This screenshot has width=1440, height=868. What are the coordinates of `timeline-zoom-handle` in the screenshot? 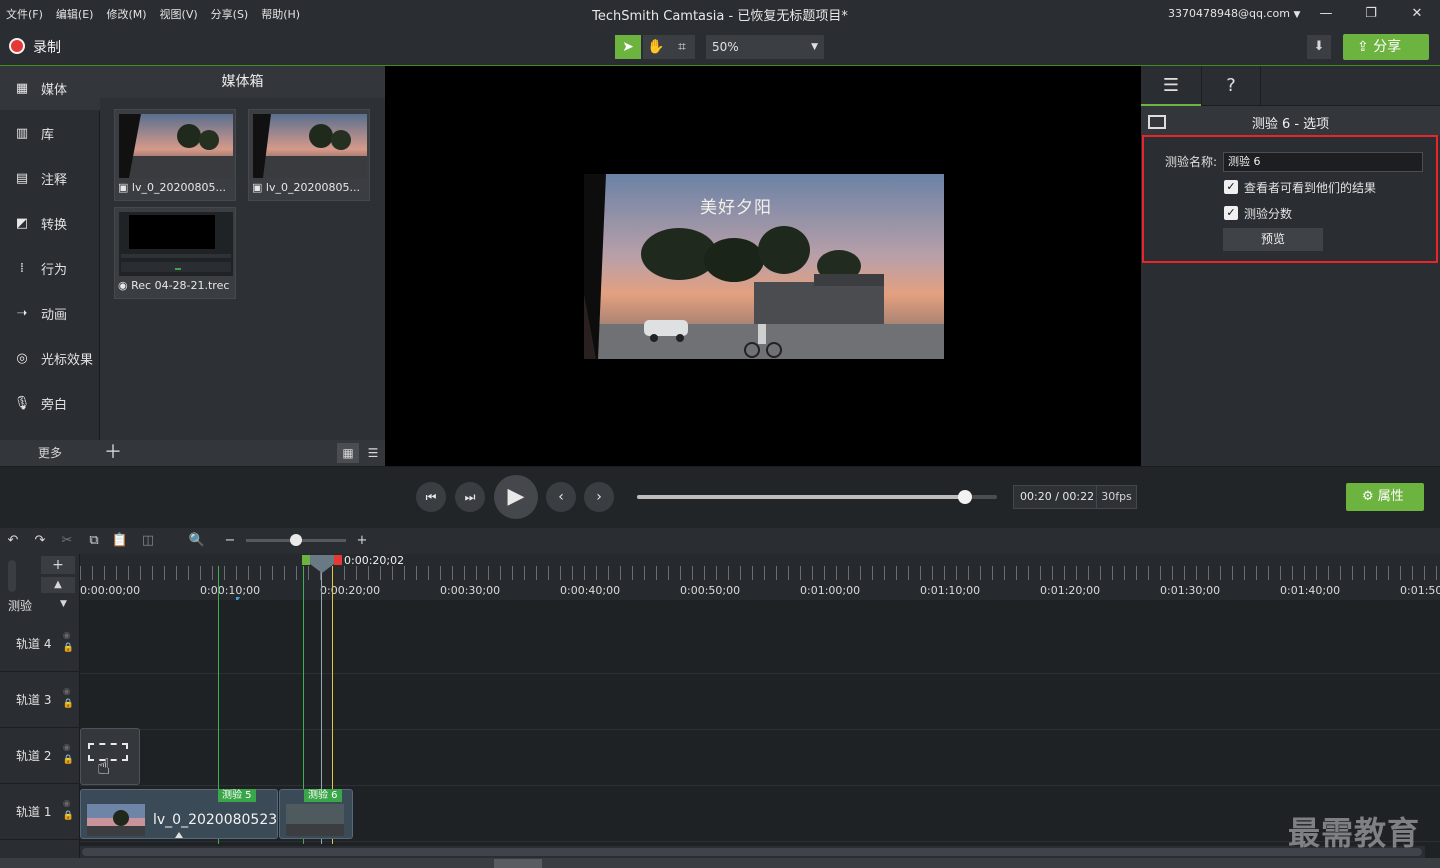 It's located at (296, 540).